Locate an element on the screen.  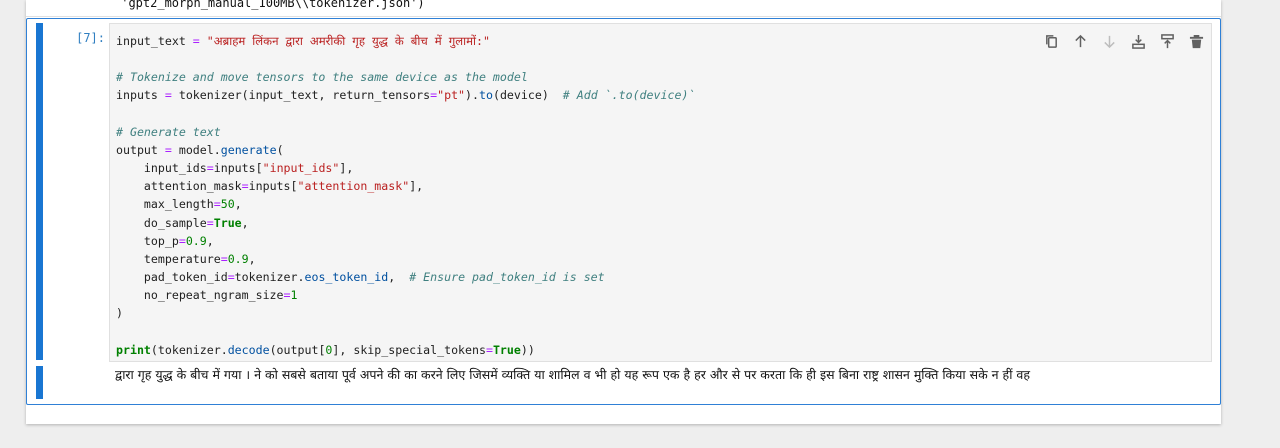
insert-above-button is located at coordinates (1138, 41).